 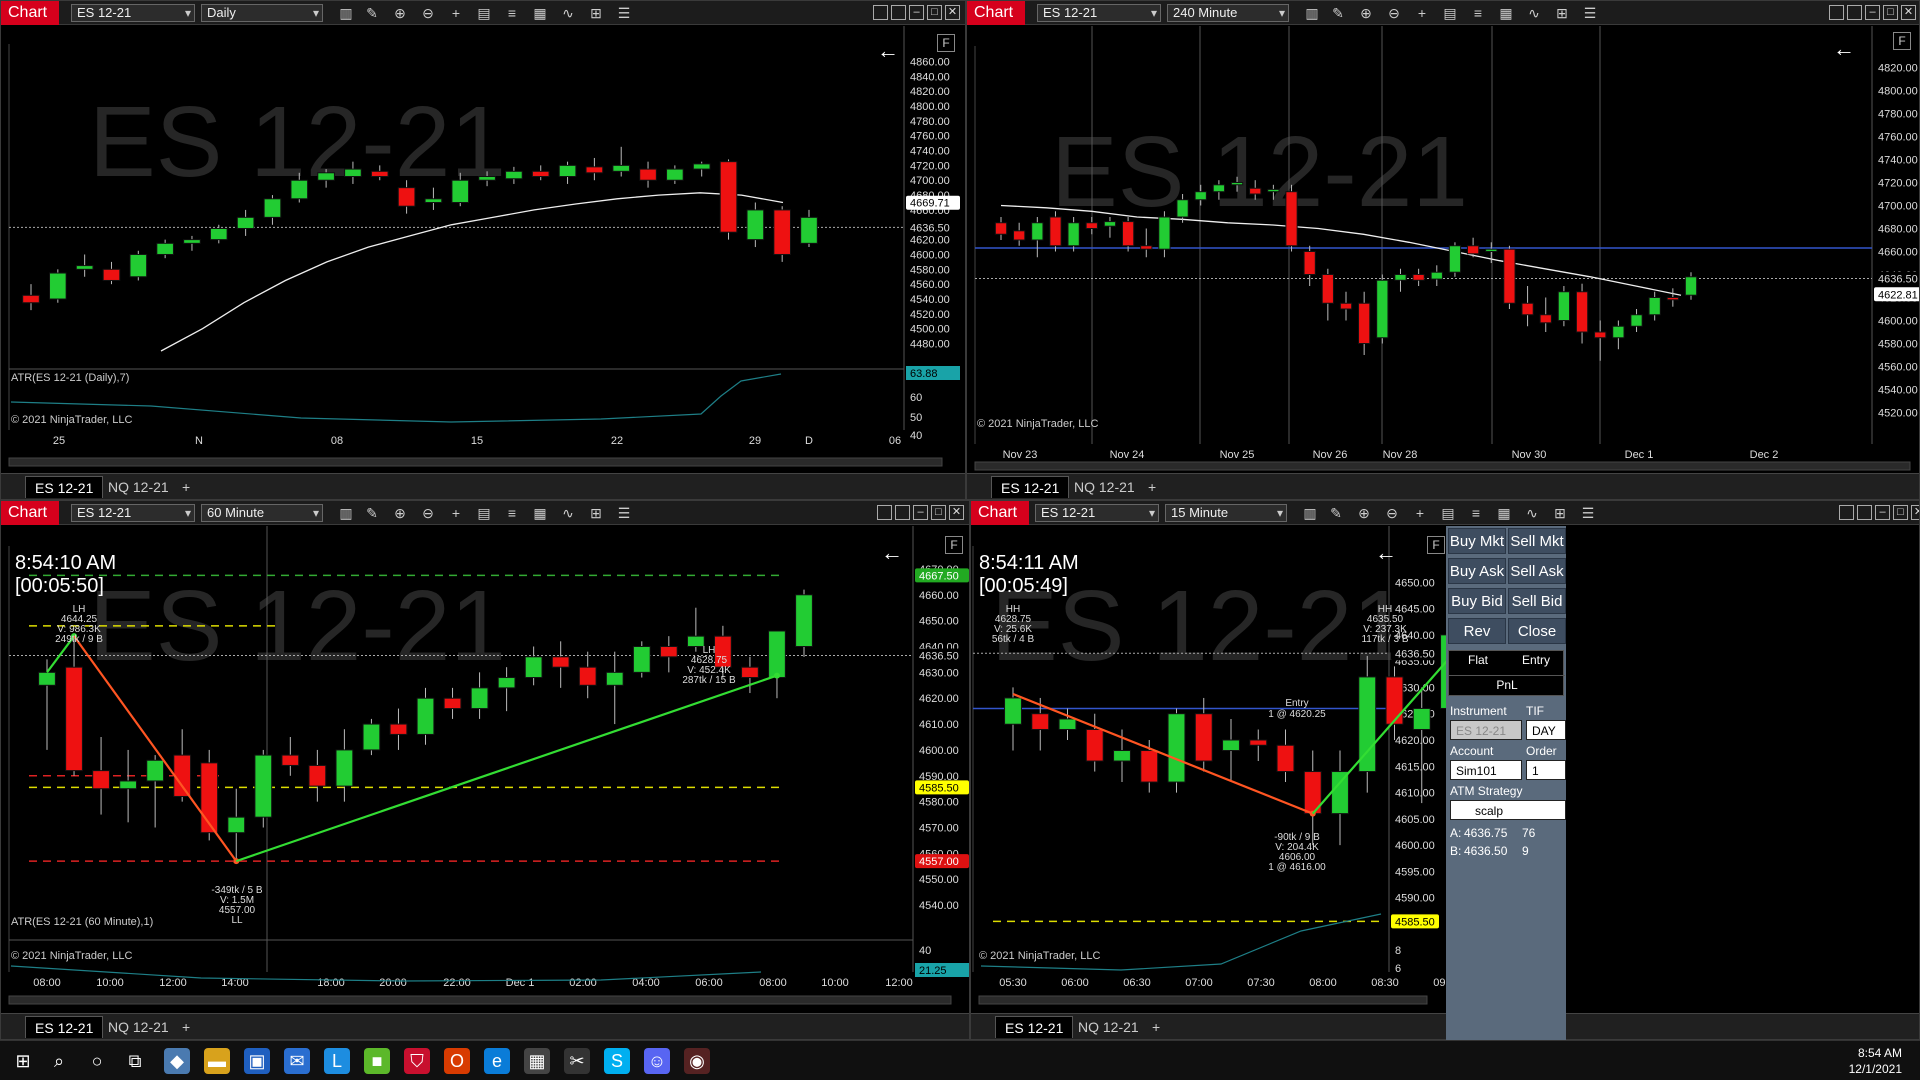 I want to click on atm-strategy-select: scalp, so click(x=1508, y=810).